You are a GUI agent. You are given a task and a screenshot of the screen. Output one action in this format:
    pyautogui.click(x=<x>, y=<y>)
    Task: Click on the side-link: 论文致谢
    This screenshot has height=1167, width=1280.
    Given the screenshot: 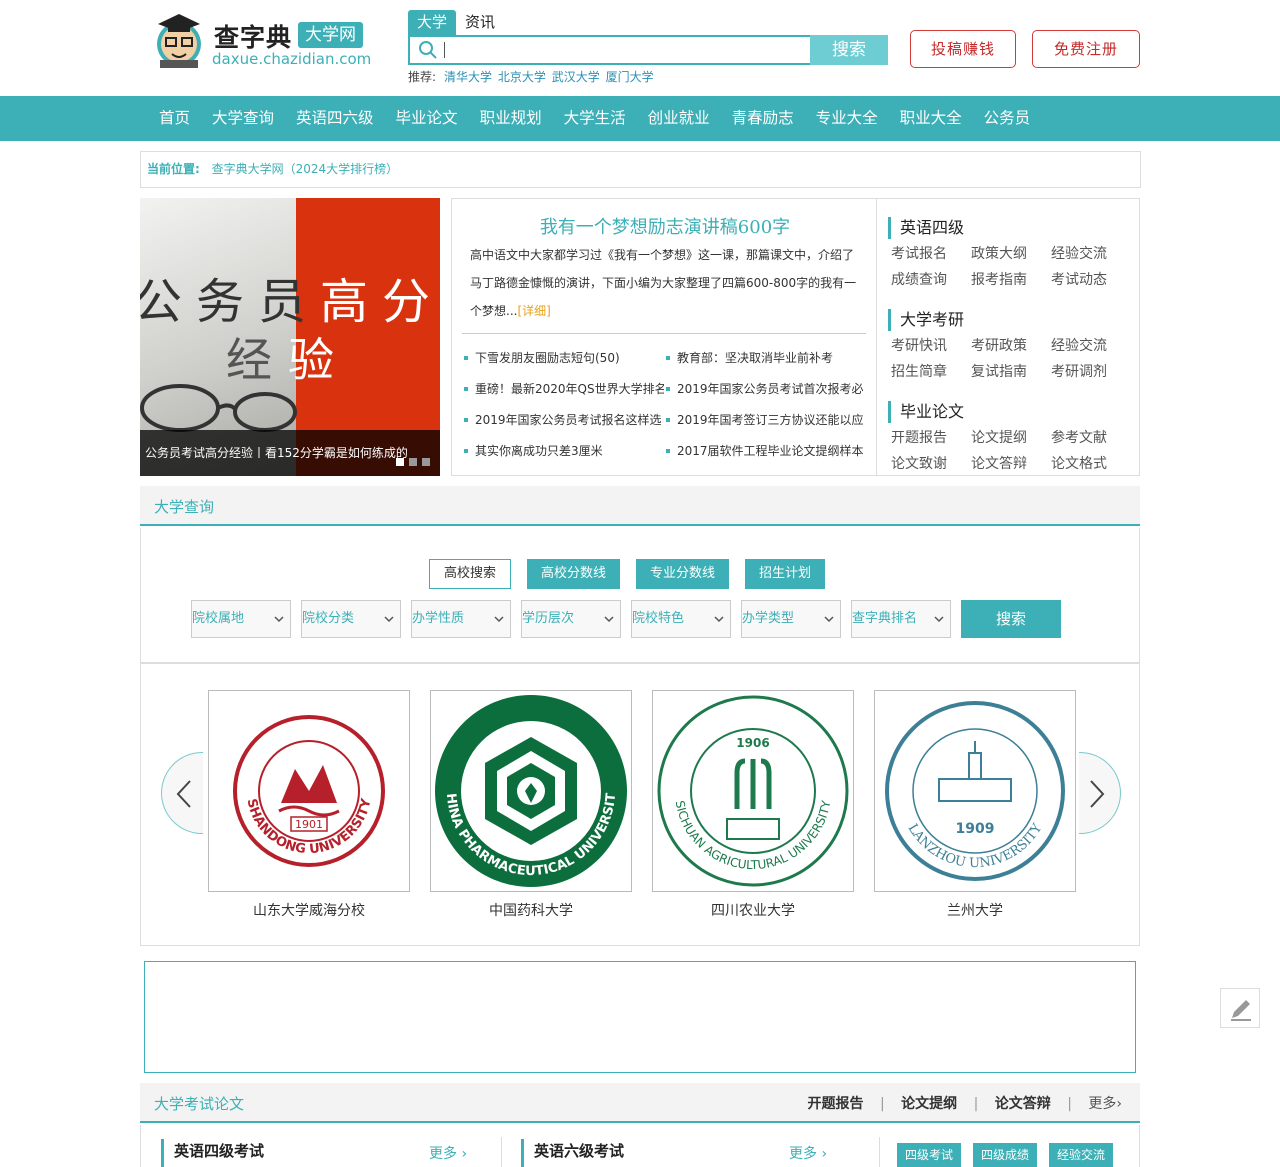 What is the action you would take?
    pyautogui.click(x=928, y=464)
    